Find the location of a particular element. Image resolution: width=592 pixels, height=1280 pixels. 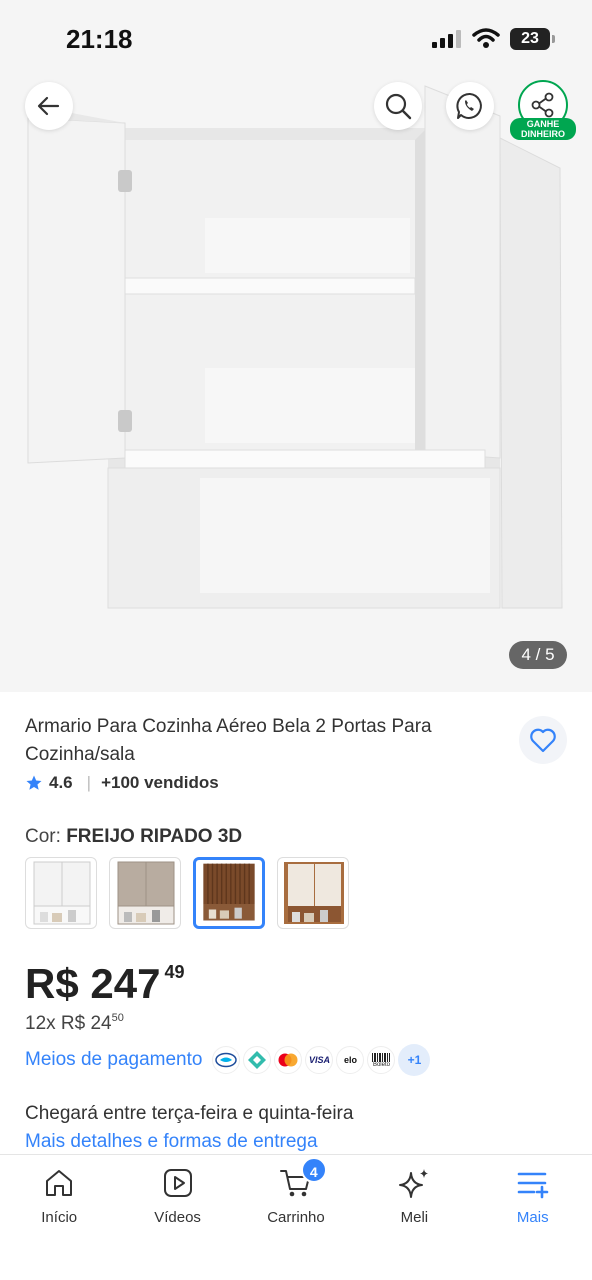

mastercard-icon is located at coordinates (288, 1060).